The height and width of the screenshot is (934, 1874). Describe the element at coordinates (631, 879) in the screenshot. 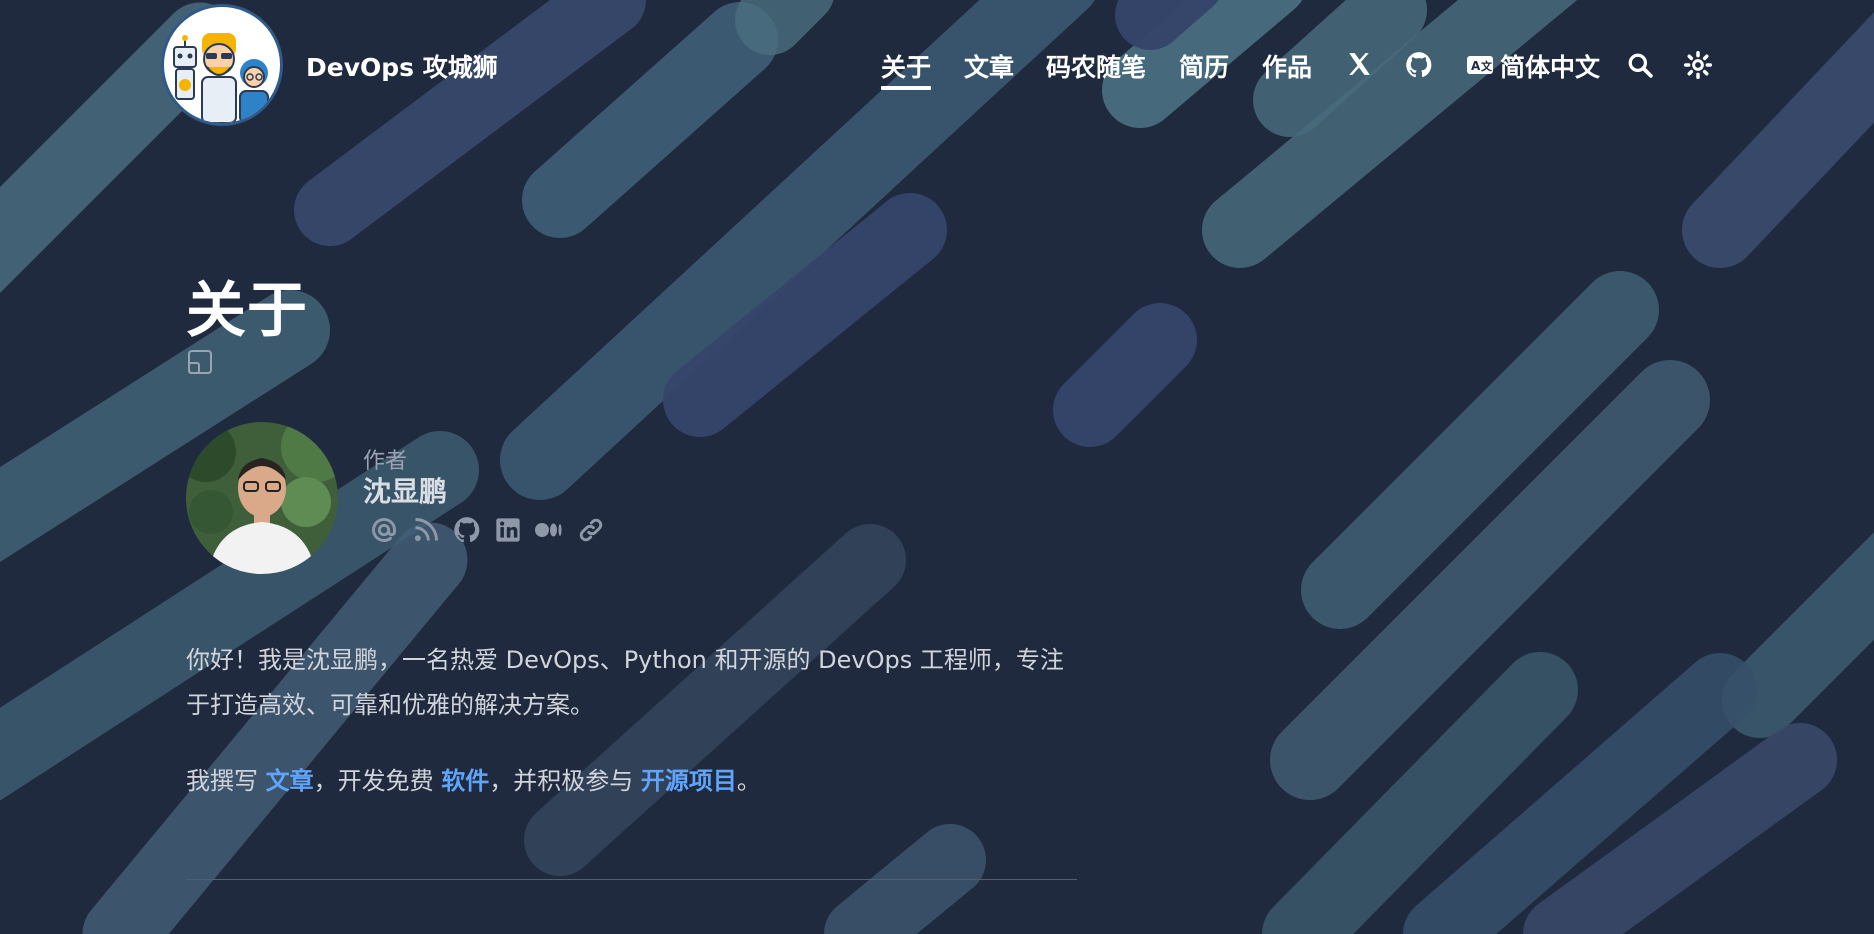

I see `divider` at that location.